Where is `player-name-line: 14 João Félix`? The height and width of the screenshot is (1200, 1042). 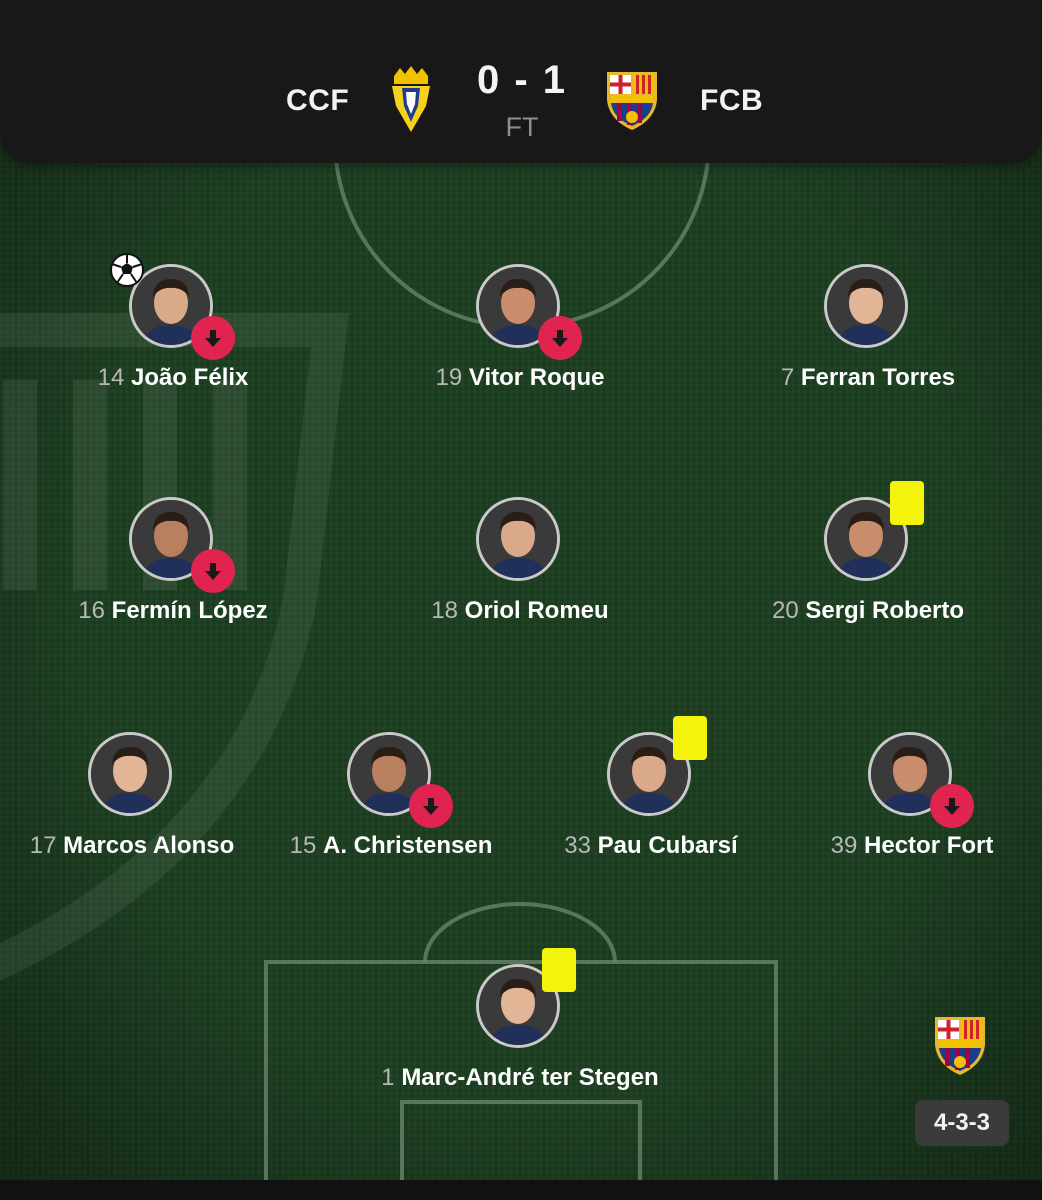
player-name-line: 14 João Félix is located at coordinates (173, 378).